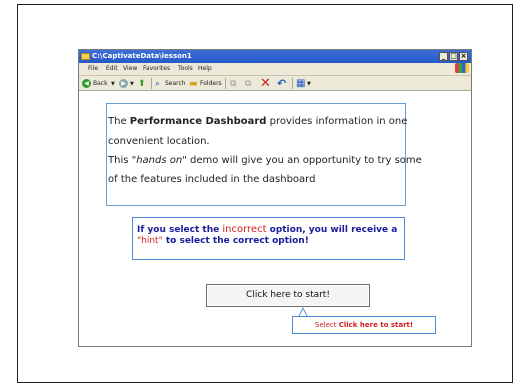  I want to click on back-dropdown-icon: ▼, so click(113, 84).